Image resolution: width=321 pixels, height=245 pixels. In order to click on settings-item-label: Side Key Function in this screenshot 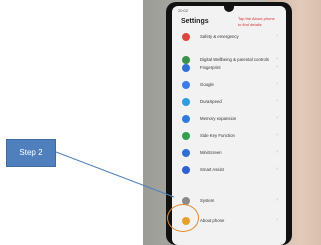, I will do `click(217, 135)`.